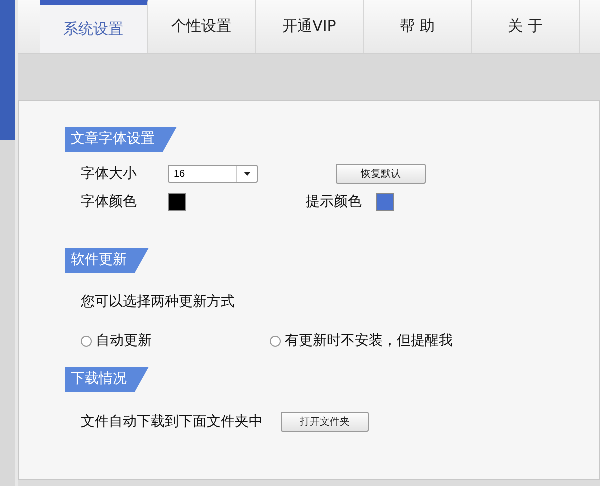 The image size is (600, 486). Describe the element at coordinates (116, 341) in the screenshot. I see `radio-option: 自动更新` at that location.